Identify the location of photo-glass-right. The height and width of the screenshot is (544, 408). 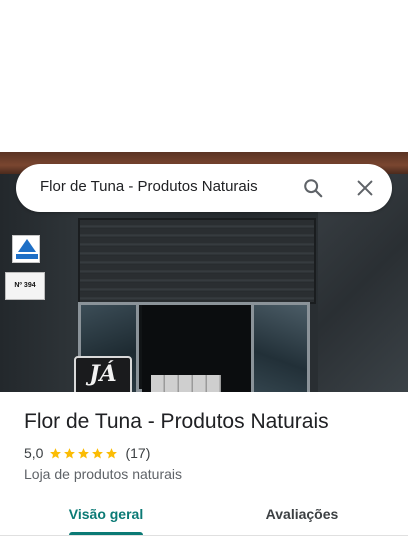
(279, 348).